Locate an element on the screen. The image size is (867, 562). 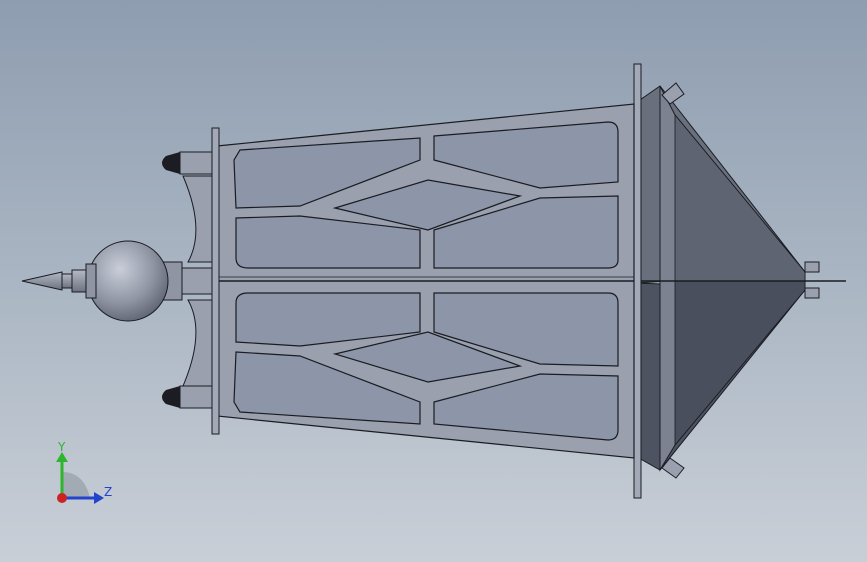
finial-ball-spike is located at coordinates (102, 281).